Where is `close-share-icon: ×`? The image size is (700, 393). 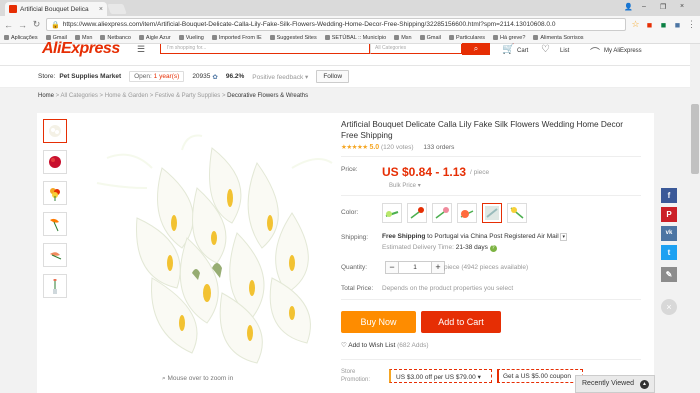
close-share-icon: × is located at coordinates (669, 307).